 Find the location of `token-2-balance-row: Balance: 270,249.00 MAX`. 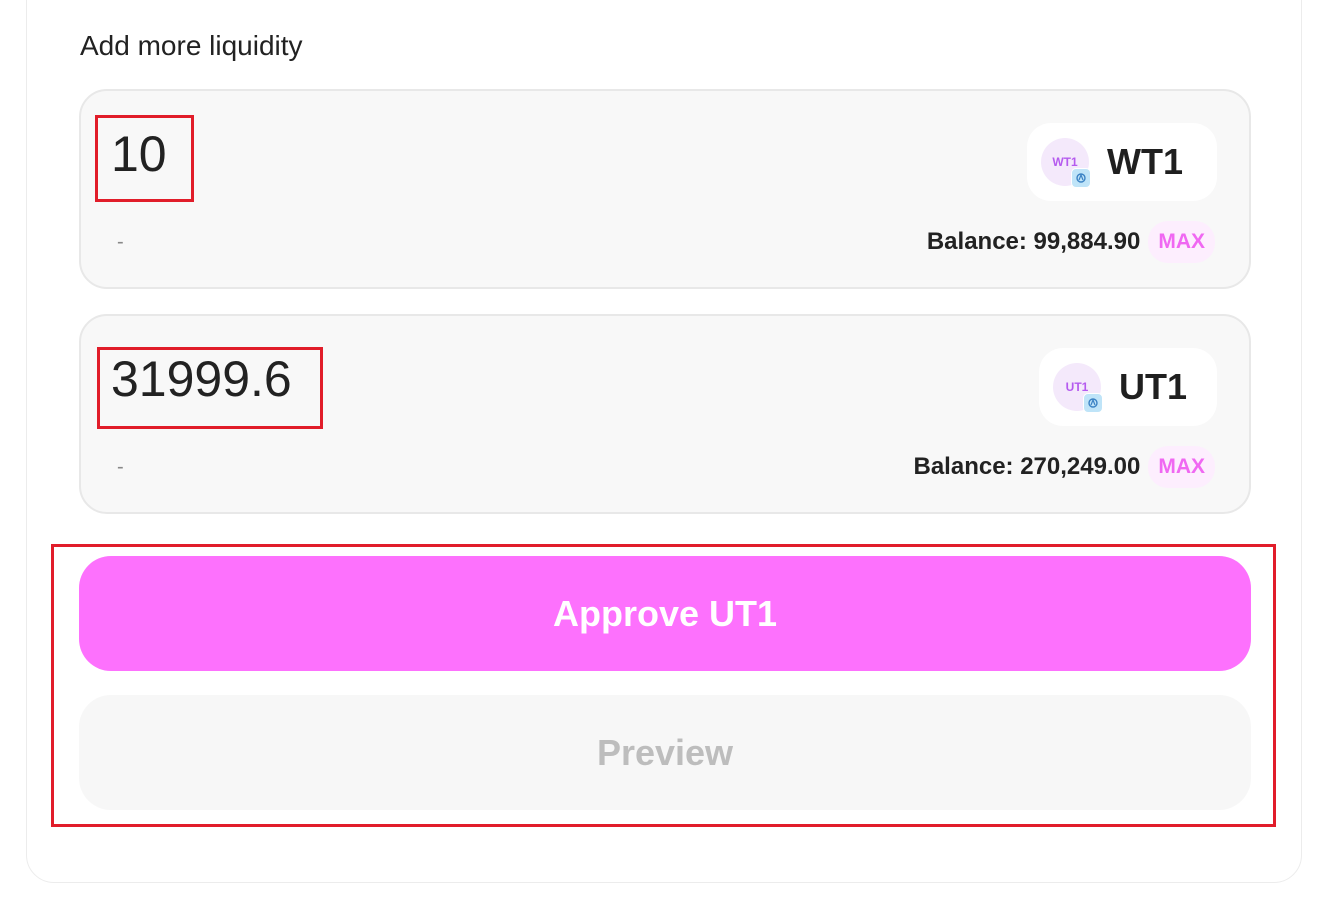

token-2-balance-row: Balance: 270,249.00 MAX is located at coordinates (1064, 467).